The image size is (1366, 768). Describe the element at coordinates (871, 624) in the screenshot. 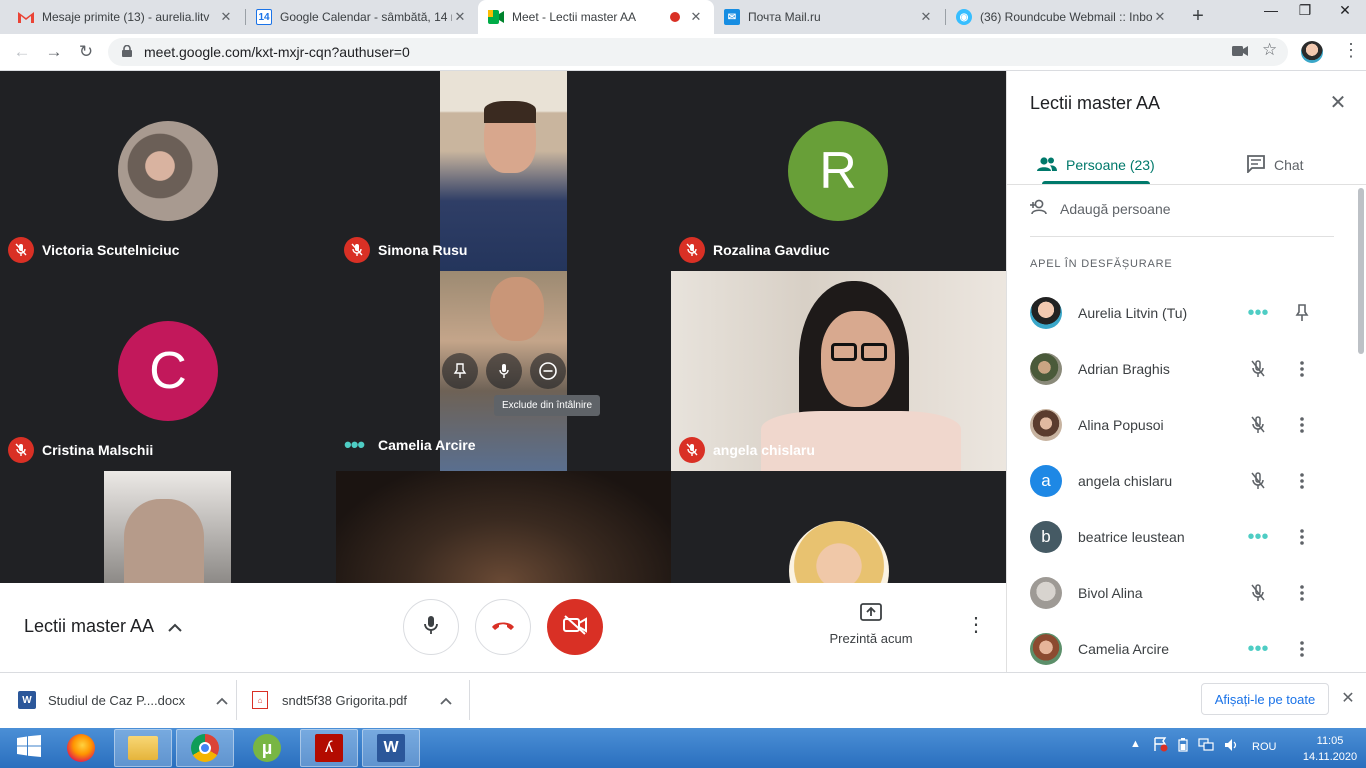

I see `present-now-button: Prezintă acum` at that location.